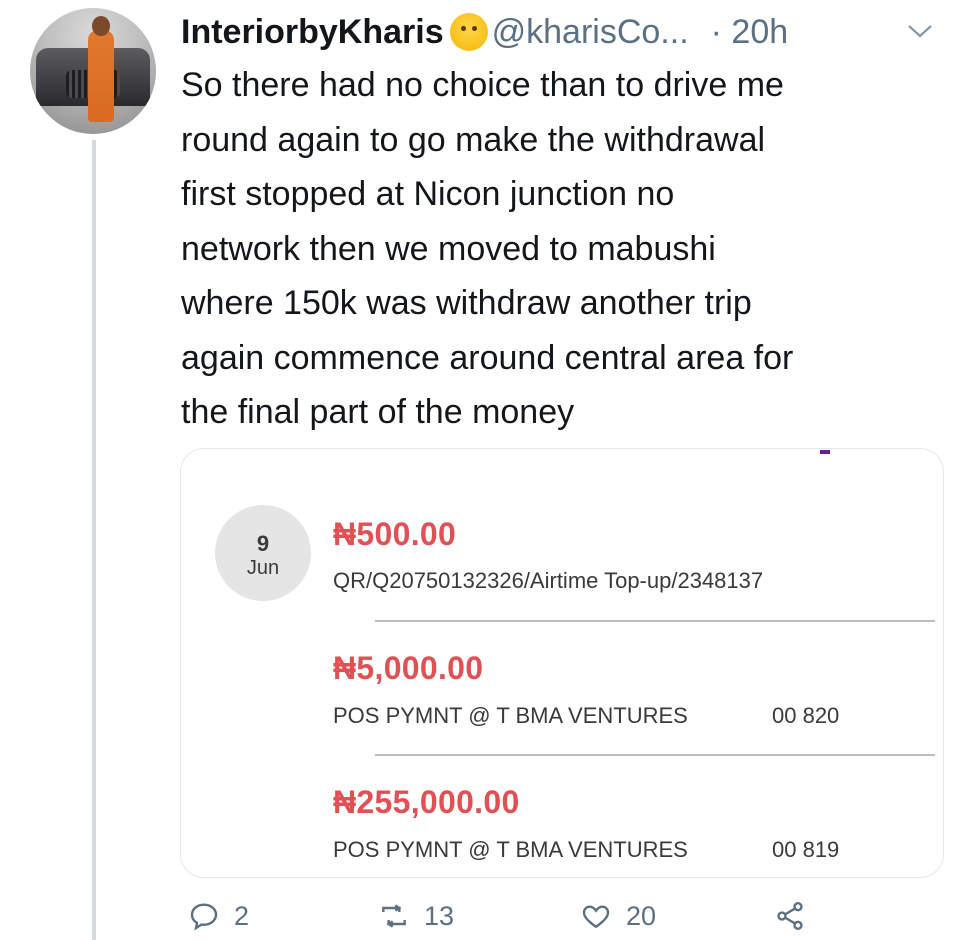 This screenshot has width=972, height=940. I want to click on retweet-count: 13, so click(439, 915).